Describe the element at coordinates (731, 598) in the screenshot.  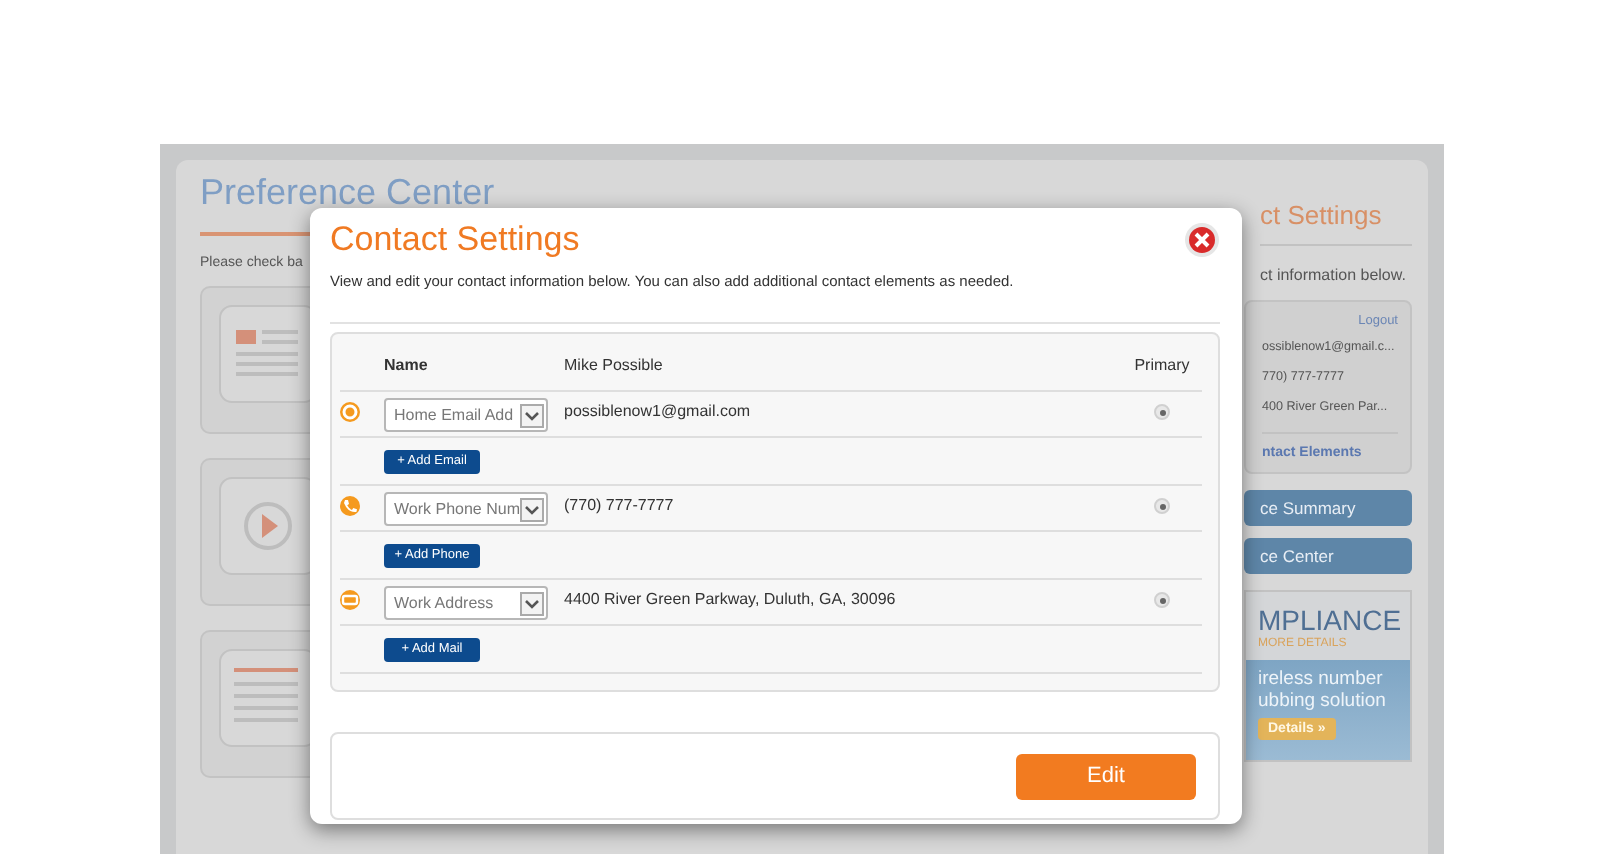
I see `contact-value: 4400 River Green Parkway, Duluth, GA, 30096` at that location.